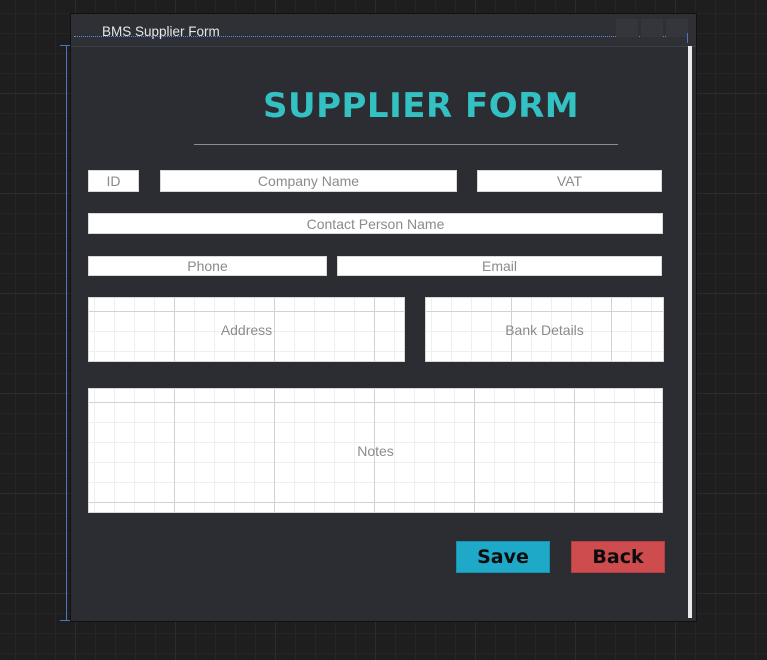 This screenshot has width=767, height=660. What do you see at coordinates (677, 28) in the screenshot?
I see `close-icon` at bounding box center [677, 28].